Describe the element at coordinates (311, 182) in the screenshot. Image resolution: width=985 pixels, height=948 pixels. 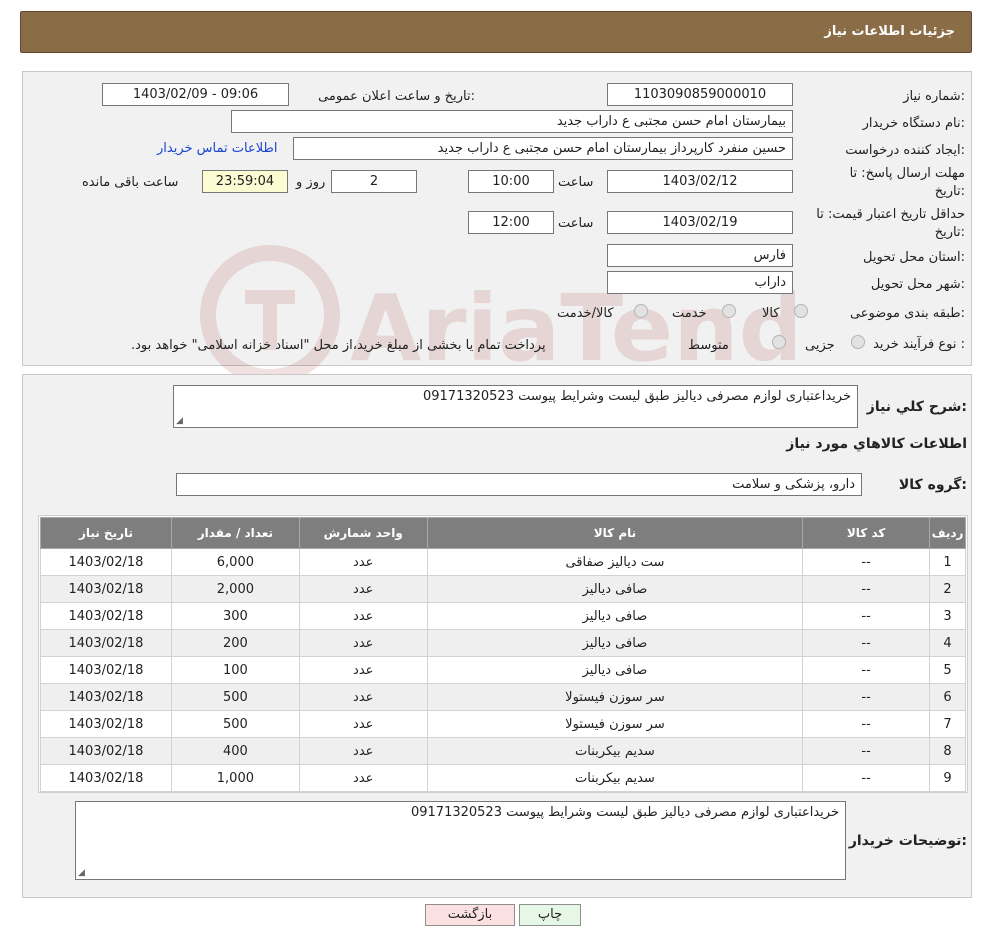
I see `days-label: روز و` at that location.